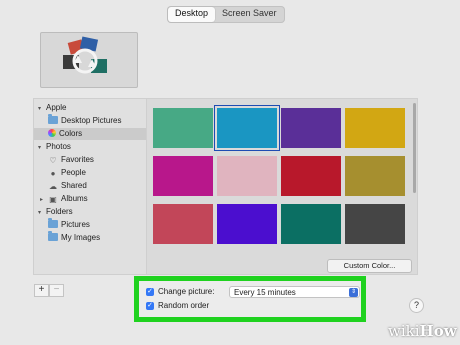  Describe the element at coordinates (58, 146) in the screenshot. I see `sidebar-section-label: Photos` at that location.